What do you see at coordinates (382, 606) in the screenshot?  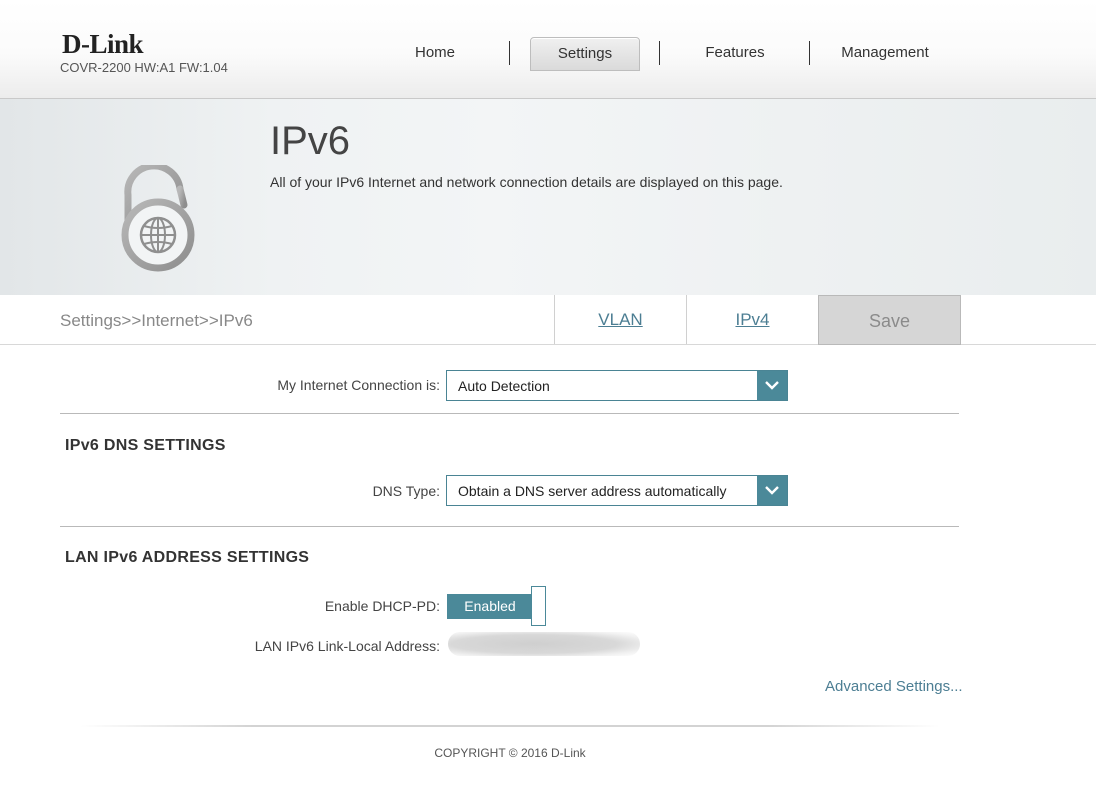 I see `dhcp-pd-label: Enable DHCP-PD:` at bounding box center [382, 606].